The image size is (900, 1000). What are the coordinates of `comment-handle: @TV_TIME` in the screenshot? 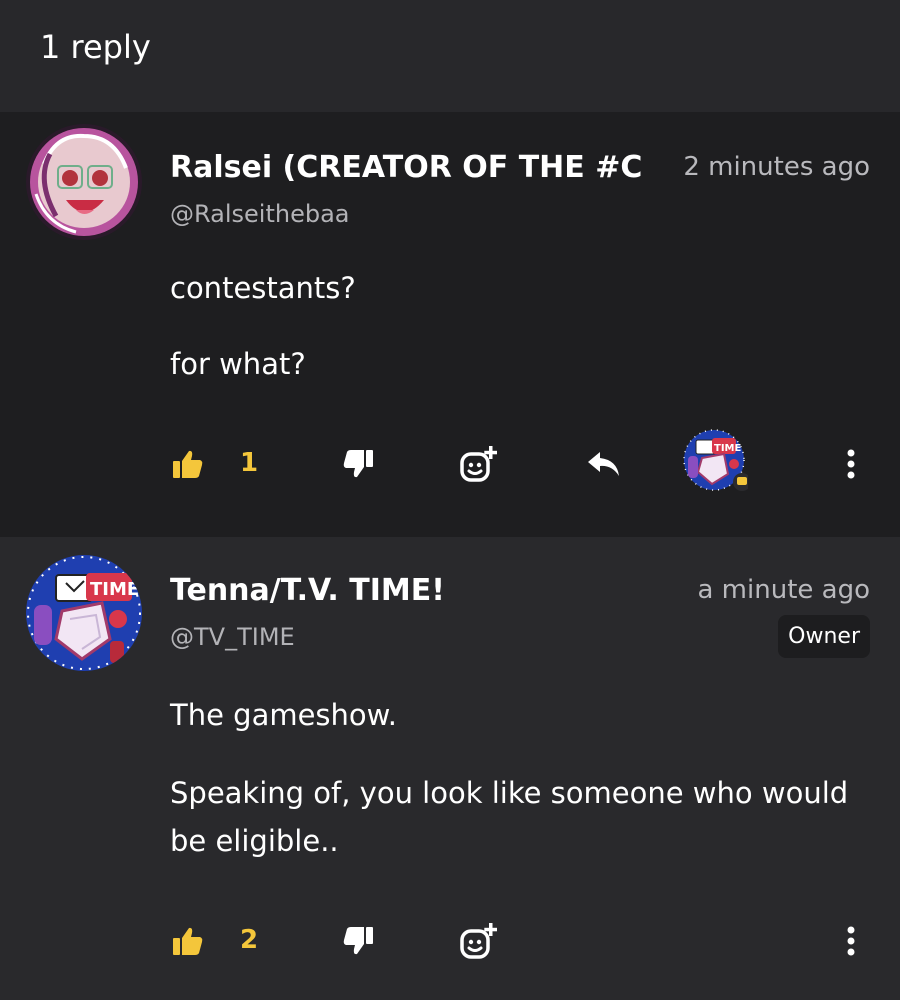 It's located at (232, 637).